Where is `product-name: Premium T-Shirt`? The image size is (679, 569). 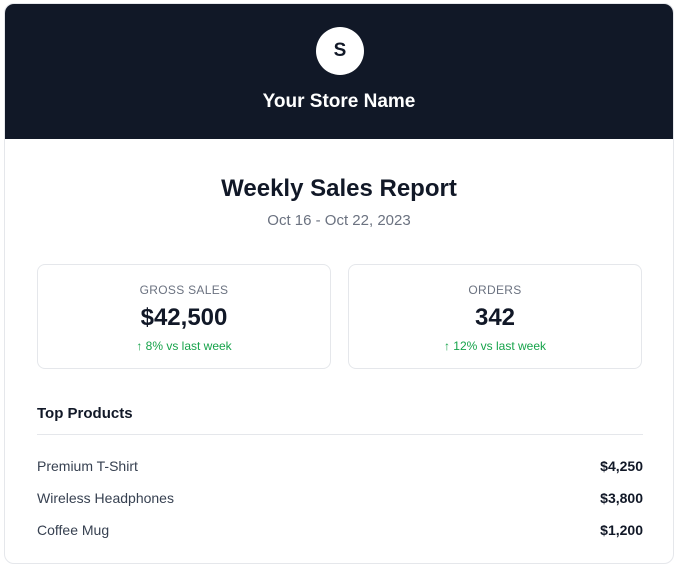 product-name: Premium T-Shirt is located at coordinates (87, 466).